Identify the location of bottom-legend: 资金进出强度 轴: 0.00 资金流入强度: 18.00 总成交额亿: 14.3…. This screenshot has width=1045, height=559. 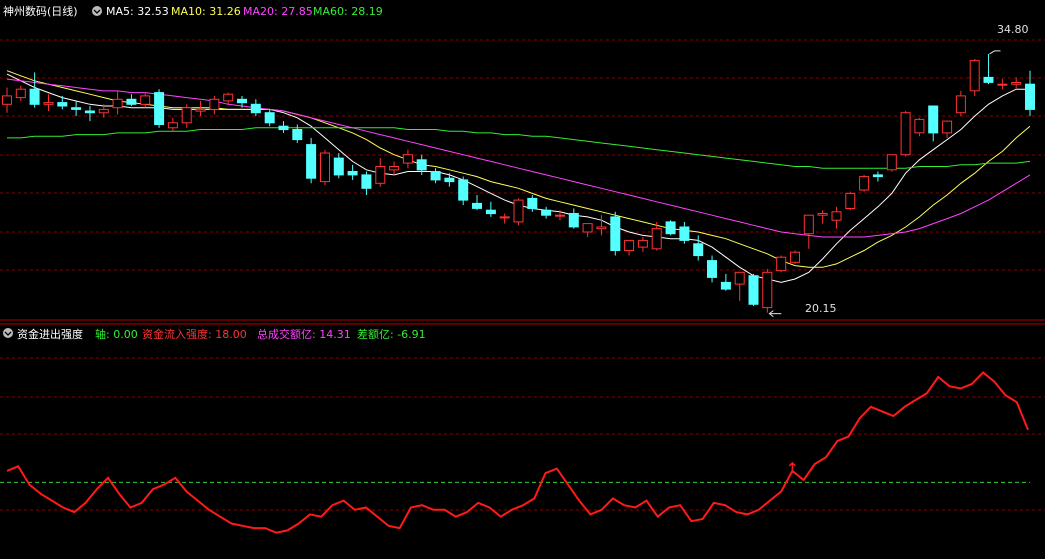
(214, 334).